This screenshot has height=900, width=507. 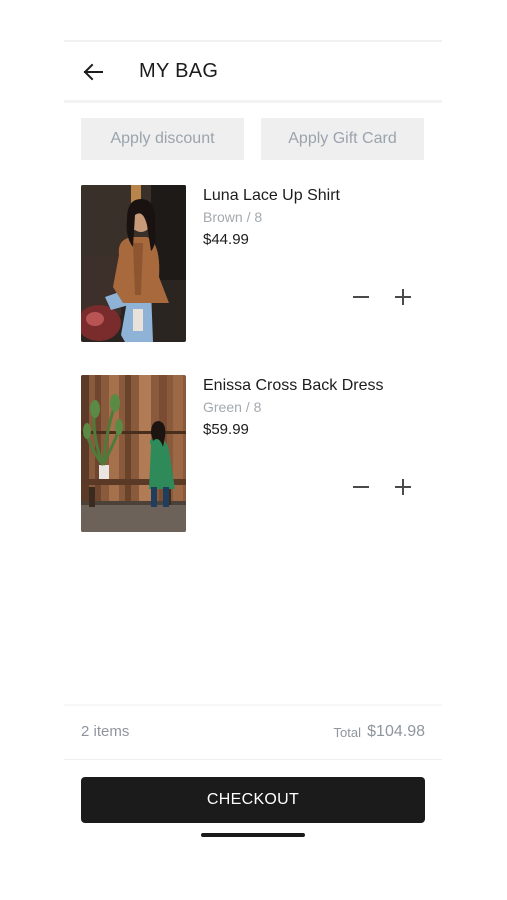 What do you see at coordinates (179, 71) in the screenshot?
I see `page-title: MY BAG` at bounding box center [179, 71].